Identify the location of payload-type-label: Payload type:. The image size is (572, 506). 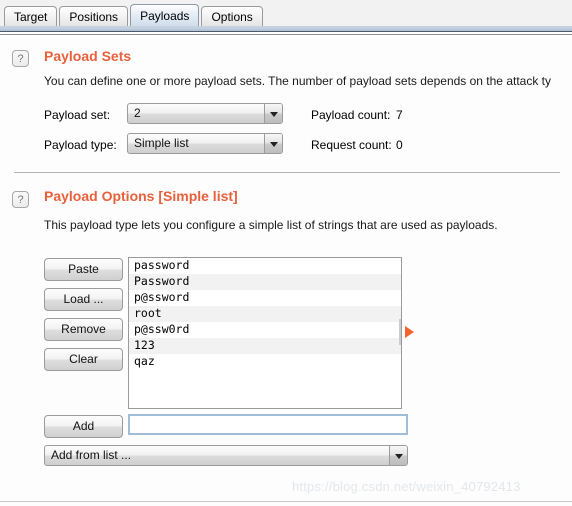
(80, 145).